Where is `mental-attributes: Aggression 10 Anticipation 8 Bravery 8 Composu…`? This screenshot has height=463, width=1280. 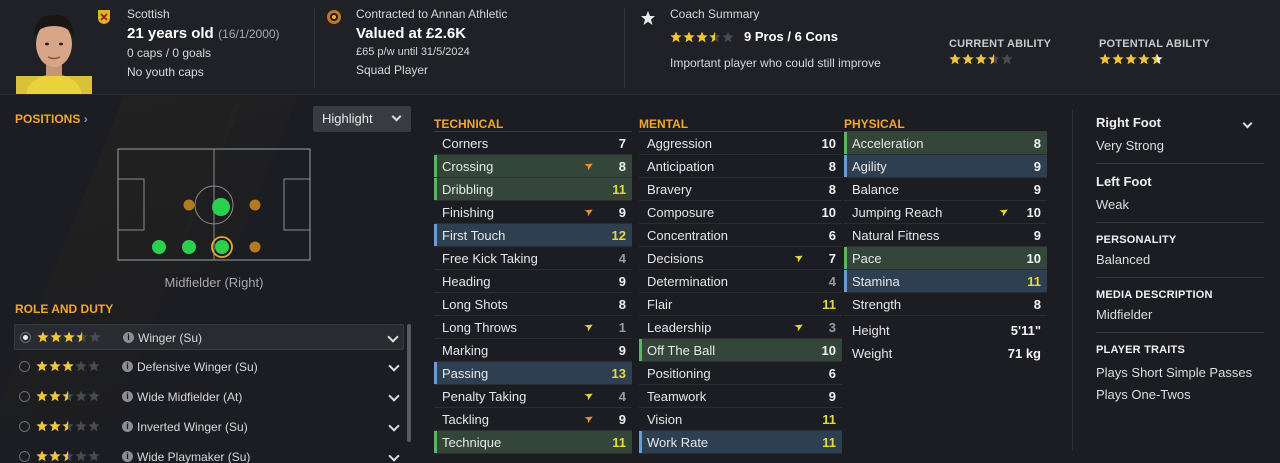 mental-attributes: Aggression 10 Anticipation 8 Bravery 8 Composu… is located at coordinates (740, 293).